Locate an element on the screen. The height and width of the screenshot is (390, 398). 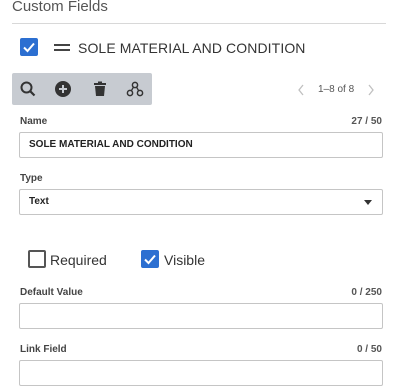
pager-text: 1–8 of 8 is located at coordinates (336, 89).